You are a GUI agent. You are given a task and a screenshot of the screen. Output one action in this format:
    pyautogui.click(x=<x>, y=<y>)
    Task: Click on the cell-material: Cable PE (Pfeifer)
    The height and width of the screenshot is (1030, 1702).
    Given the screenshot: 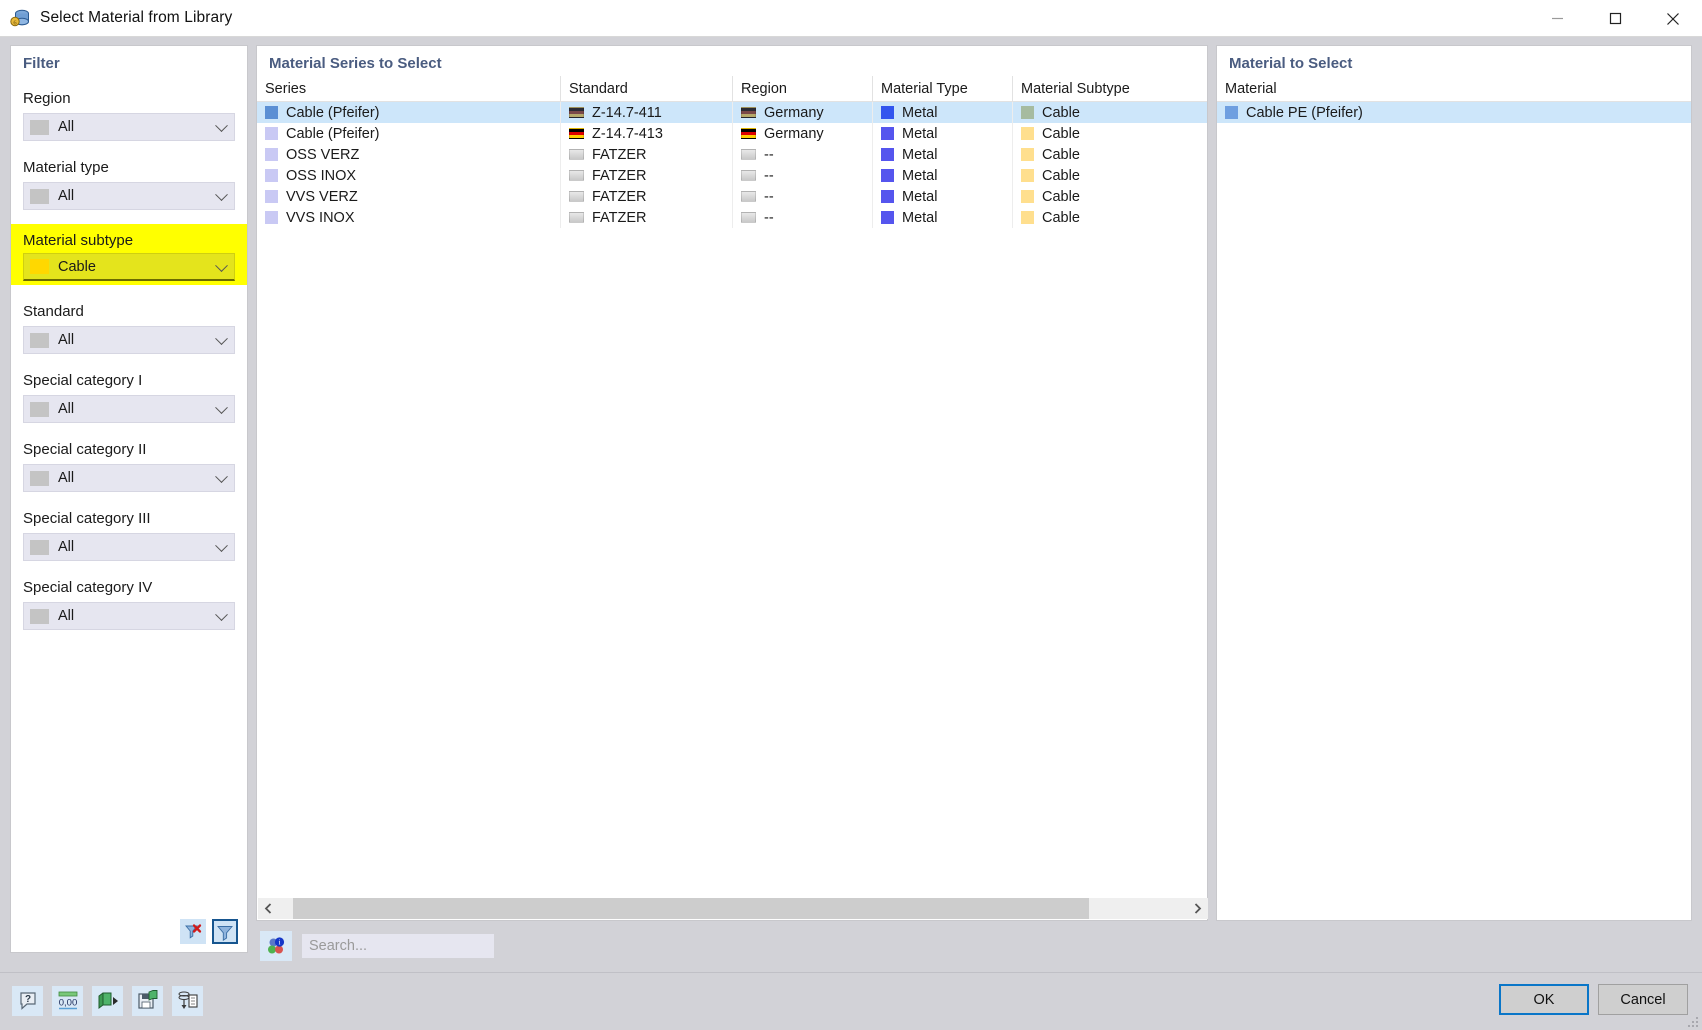 What is the action you would take?
    pyautogui.click(x=1454, y=112)
    